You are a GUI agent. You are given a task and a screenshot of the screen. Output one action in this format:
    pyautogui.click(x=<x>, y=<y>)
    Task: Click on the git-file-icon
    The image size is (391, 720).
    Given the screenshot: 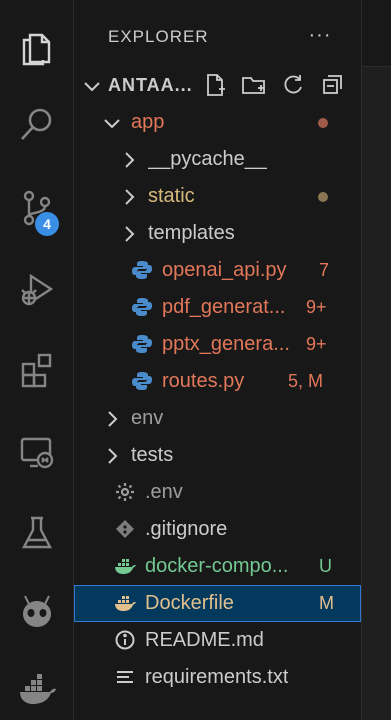 What is the action you would take?
    pyautogui.click(x=125, y=529)
    